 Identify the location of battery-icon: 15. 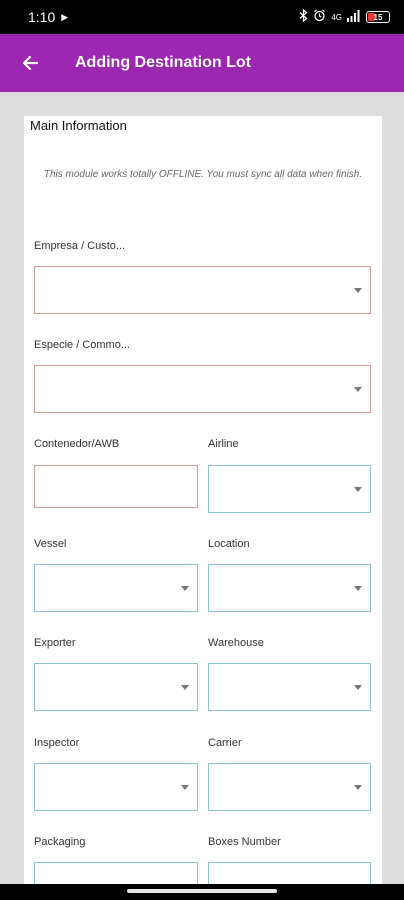
(378, 17).